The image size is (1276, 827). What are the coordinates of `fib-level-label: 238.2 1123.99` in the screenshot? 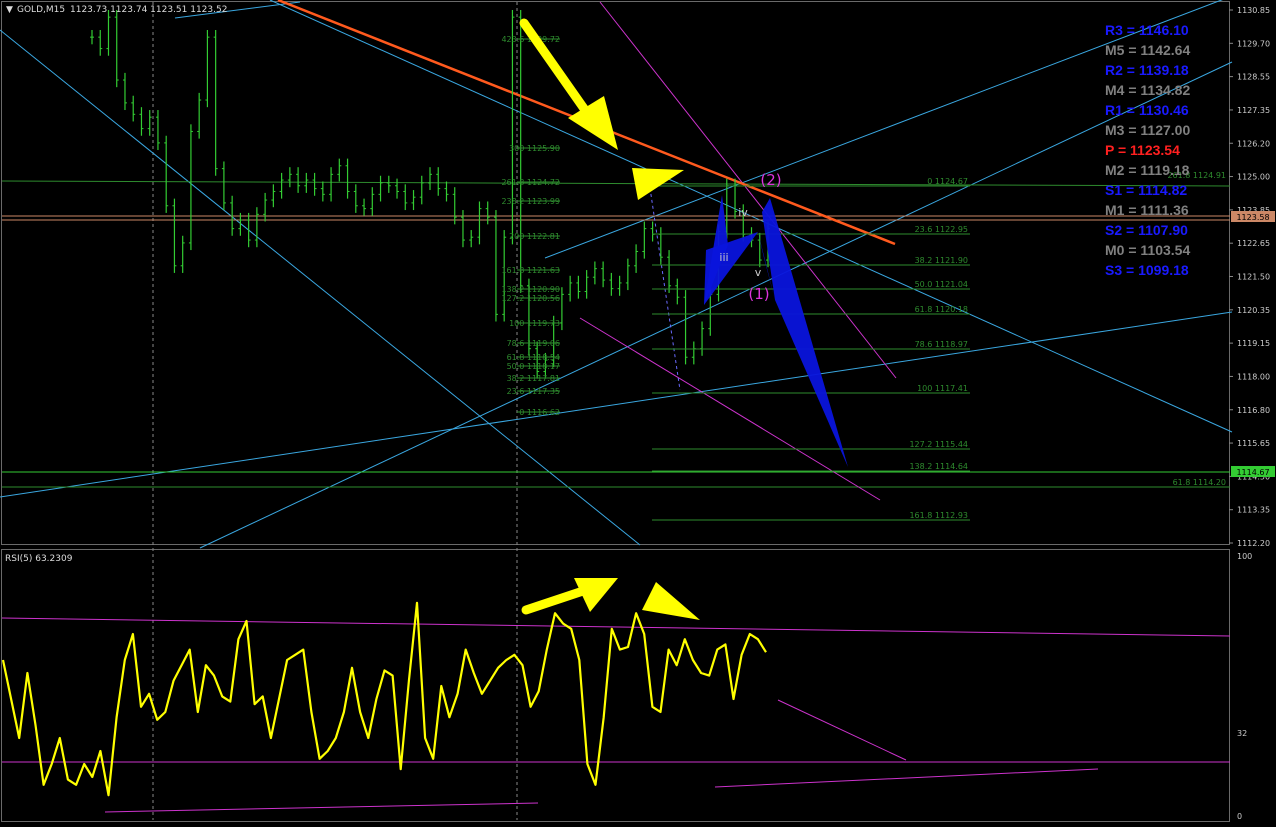 It's located at (530, 201).